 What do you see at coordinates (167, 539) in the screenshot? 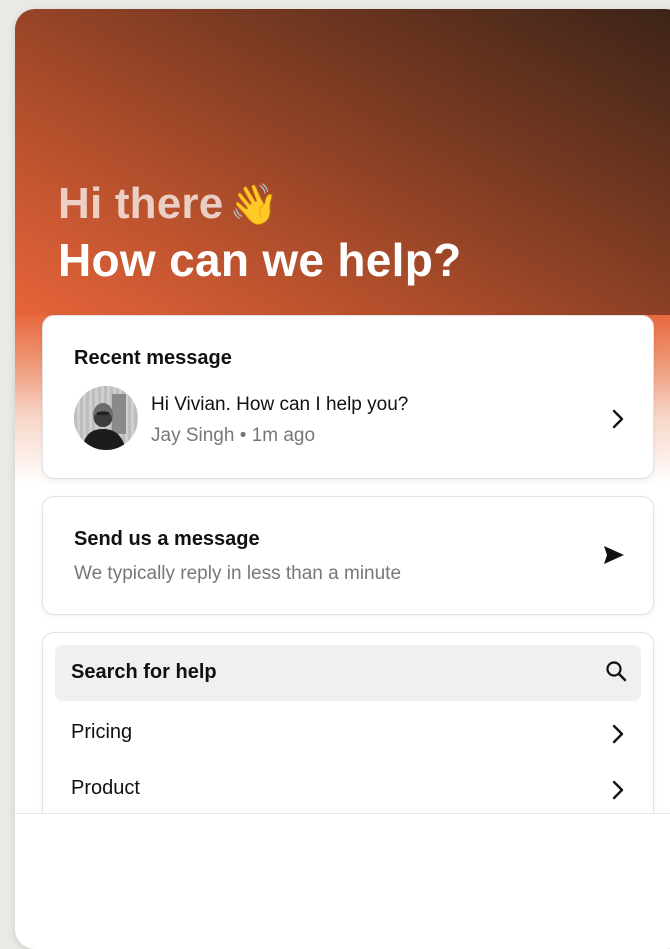
I see `send-message-title: Send us a message` at bounding box center [167, 539].